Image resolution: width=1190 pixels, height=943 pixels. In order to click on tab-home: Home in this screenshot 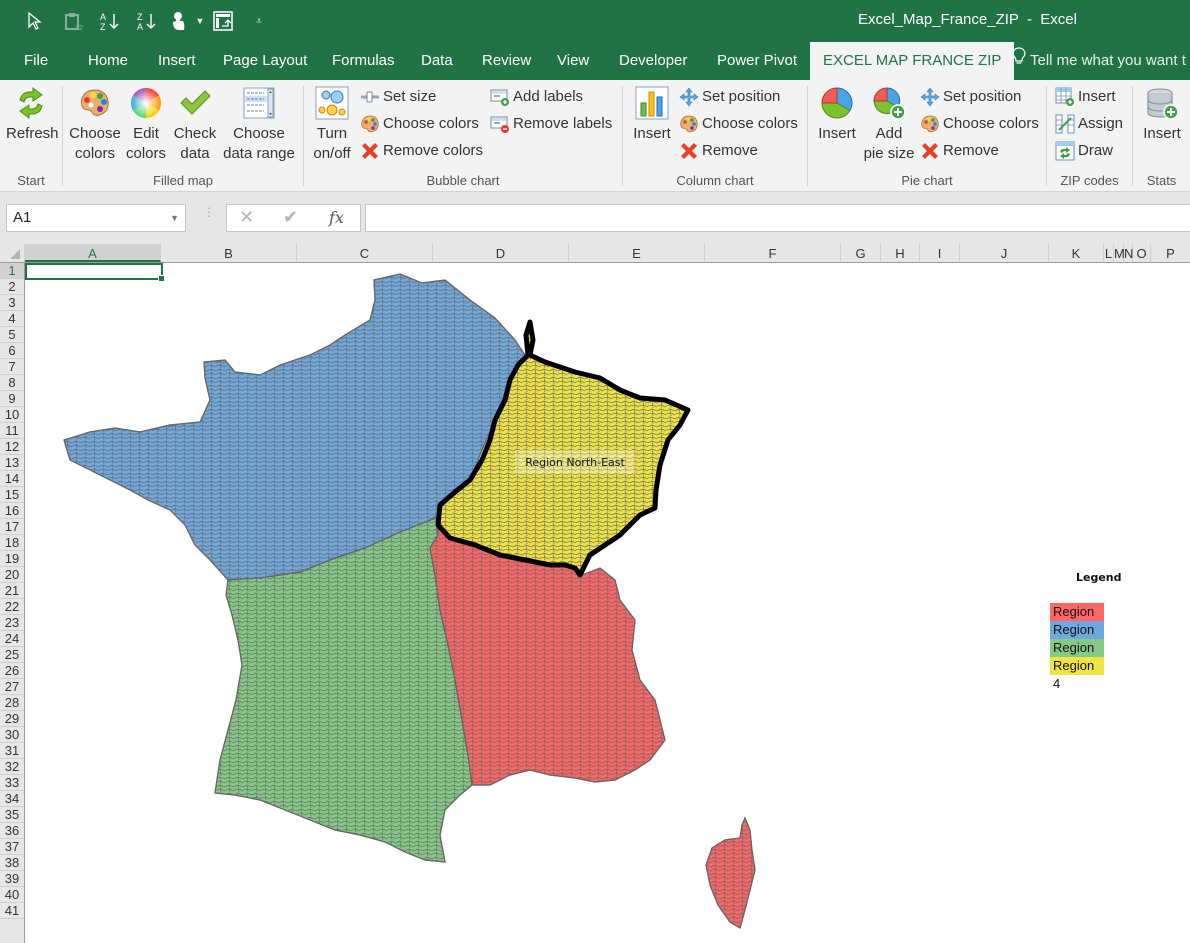, I will do `click(108, 61)`.